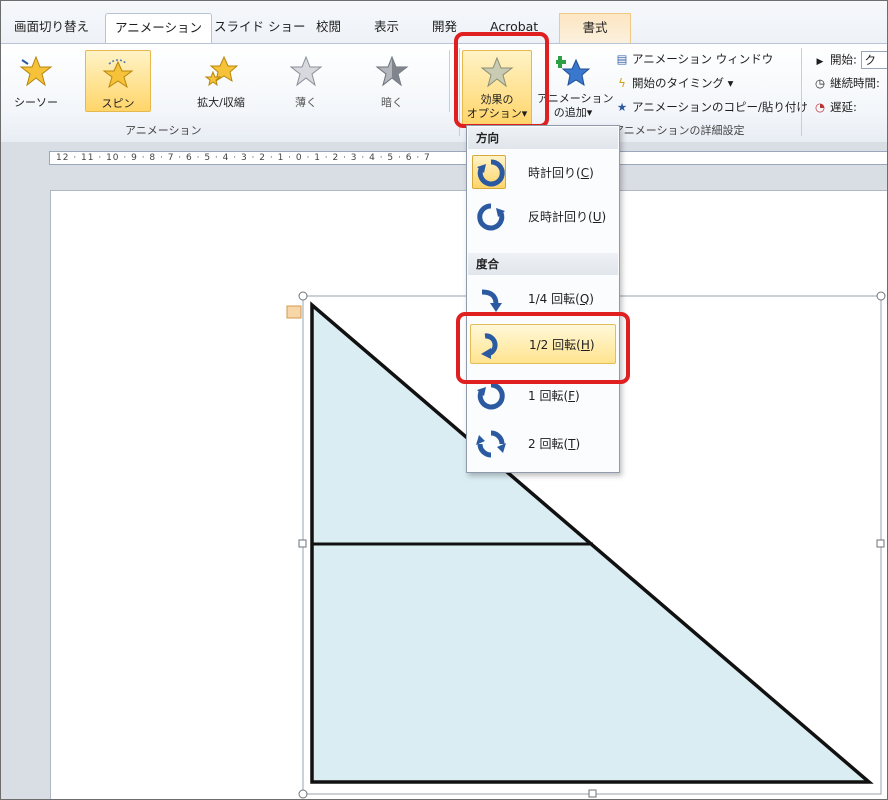 Image resolution: width=888 pixels, height=800 pixels. What do you see at coordinates (572, 396) in the screenshot?
I see `menu-item-accelerator: F` at bounding box center [572, 396].